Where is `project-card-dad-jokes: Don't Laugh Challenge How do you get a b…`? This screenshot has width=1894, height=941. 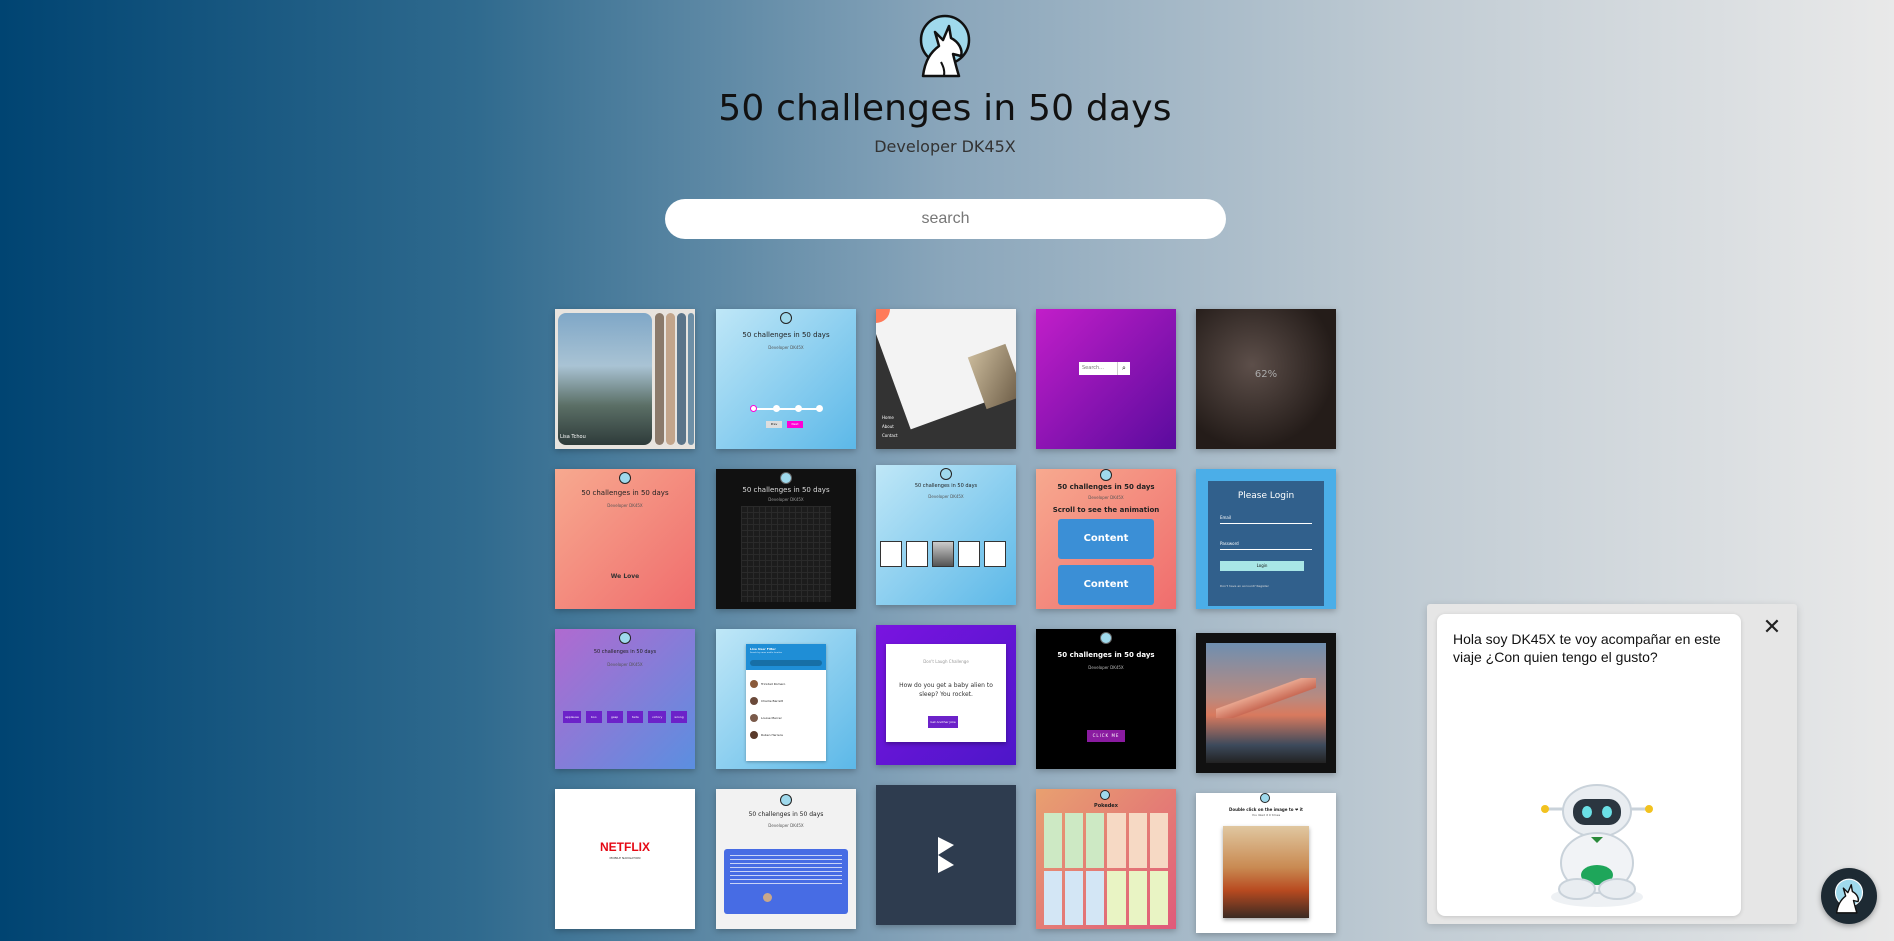 project-card-dad-jokes: Don't Laugh Challenge How do you get a b… is located at coordinates (946, 695).